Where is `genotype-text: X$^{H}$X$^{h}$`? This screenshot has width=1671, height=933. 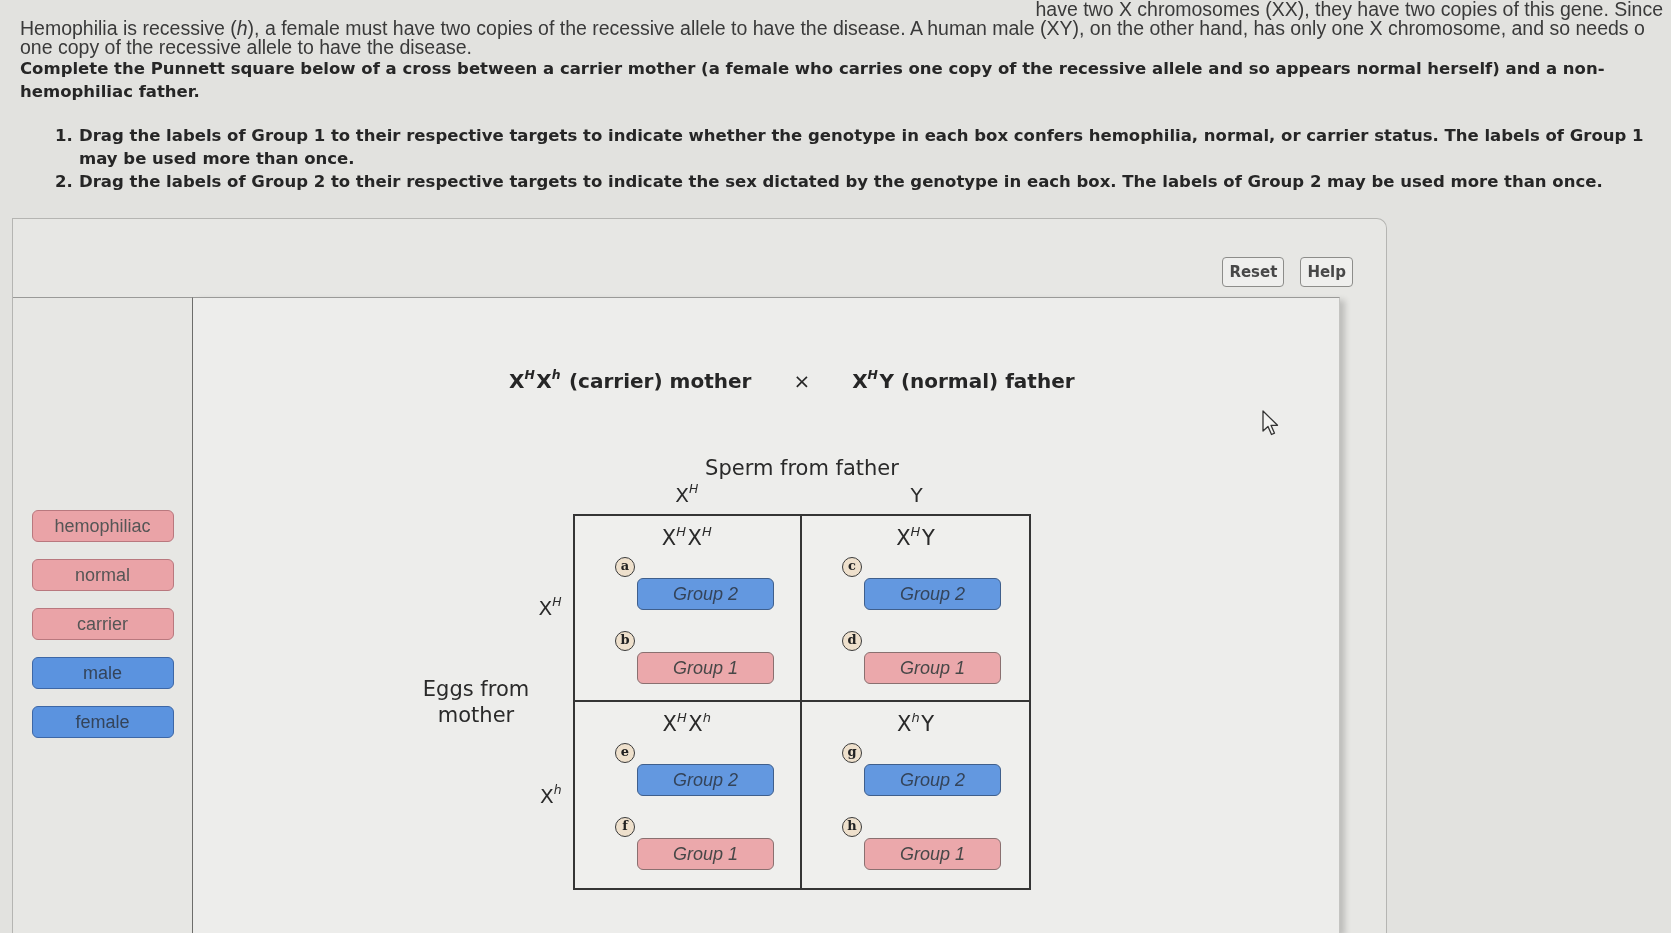
genotype-text: X$^{H}$X$^{h}$ is located at coordinates (687, 724).